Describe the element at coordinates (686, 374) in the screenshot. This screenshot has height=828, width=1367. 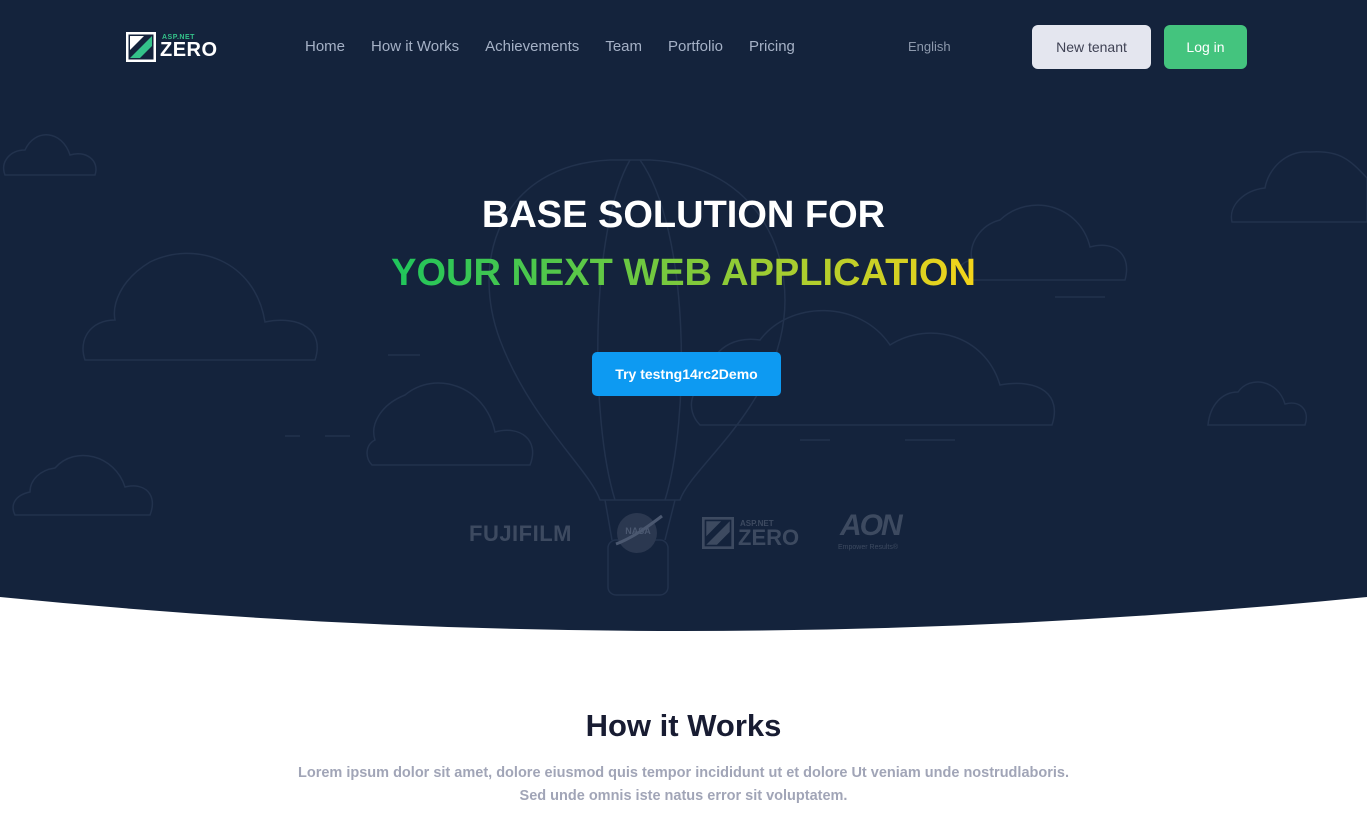
I see `try-demo-button: Try testng14rc2Demo` at that location.